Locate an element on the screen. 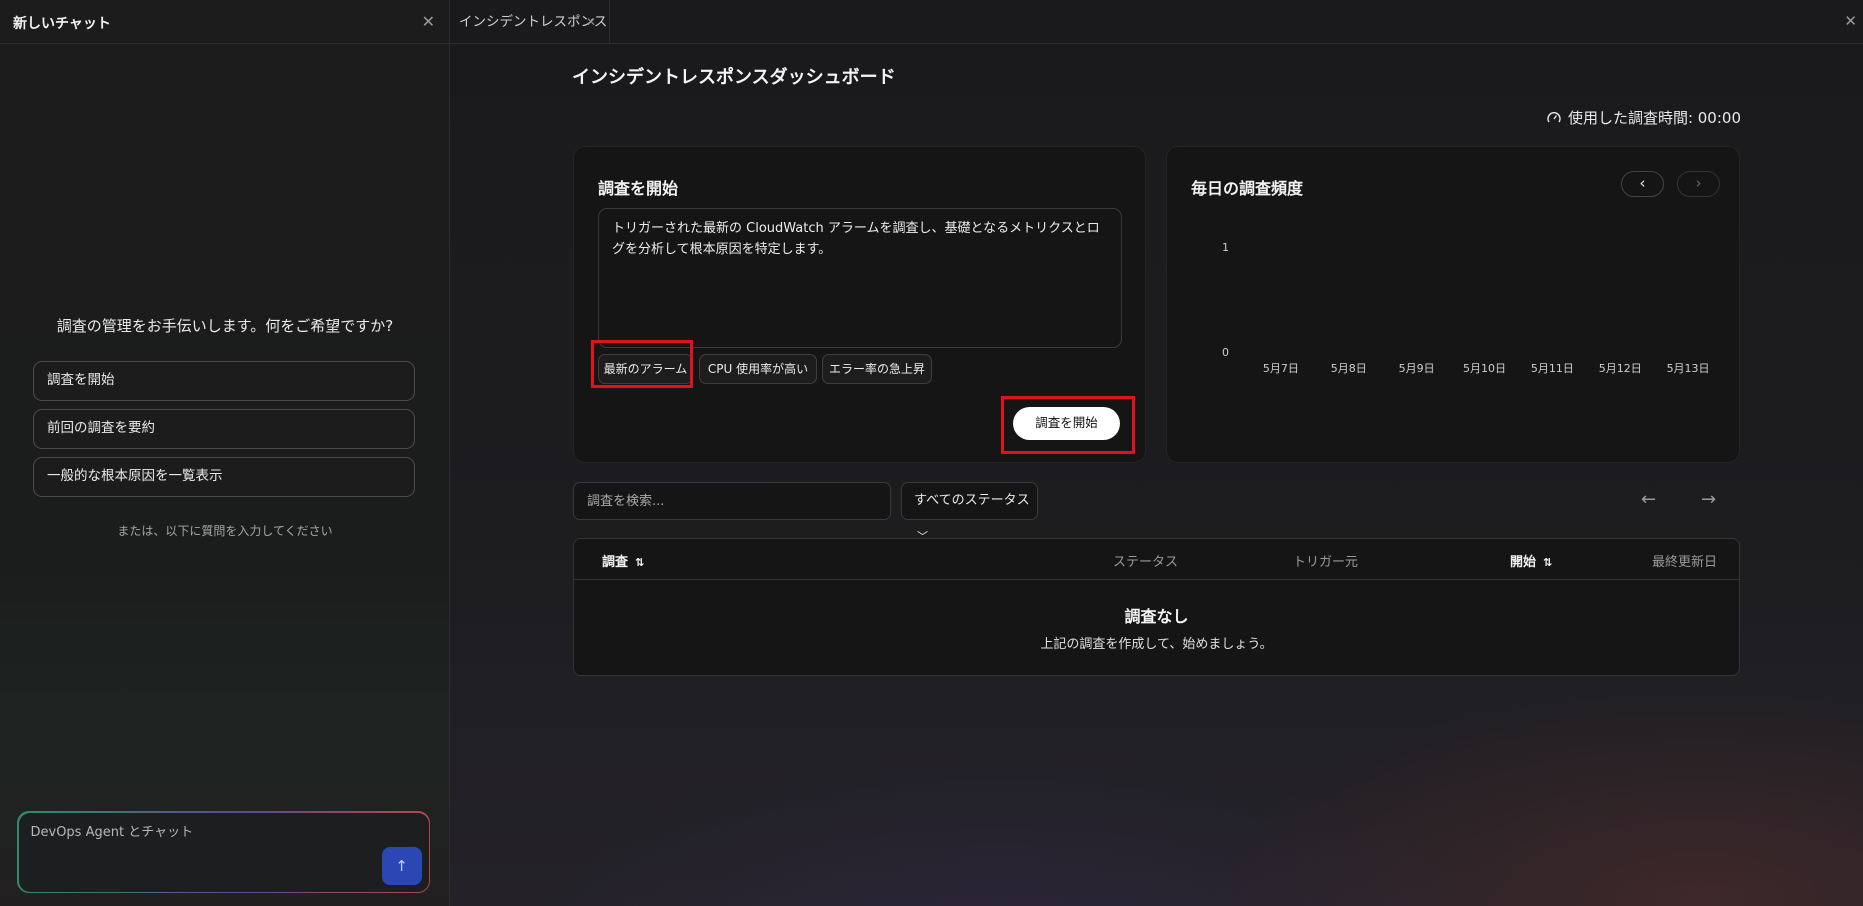 The width and height of the screenshot is (1863, 906). tab-incident-response: インシデントレスポンス ✕ is located at coordinates (530, 22).